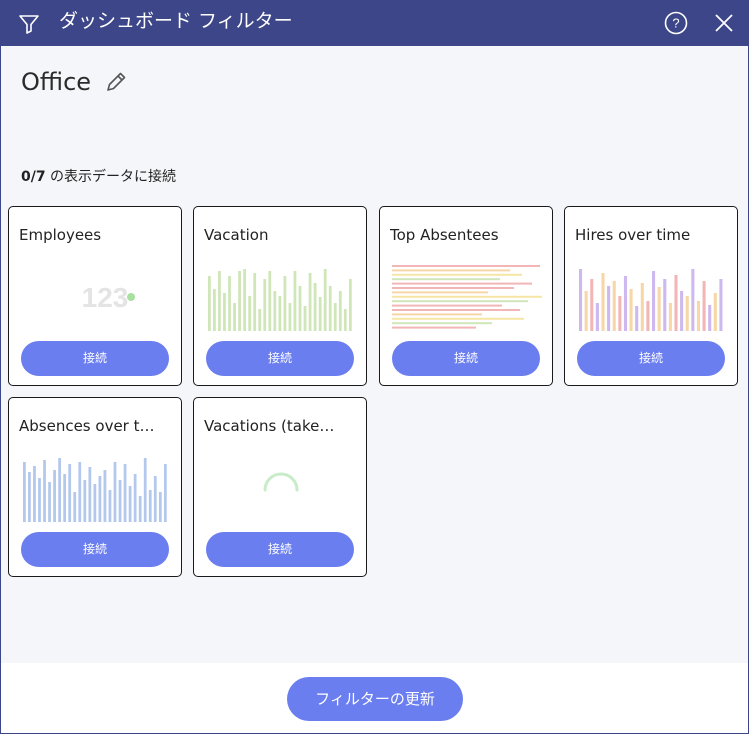 This screenshot has height=734, width=749. What do you see at coordinates (56, 82) in the screenshot?
I see `dashboard-name: Office` at bounding box center [56, 82].